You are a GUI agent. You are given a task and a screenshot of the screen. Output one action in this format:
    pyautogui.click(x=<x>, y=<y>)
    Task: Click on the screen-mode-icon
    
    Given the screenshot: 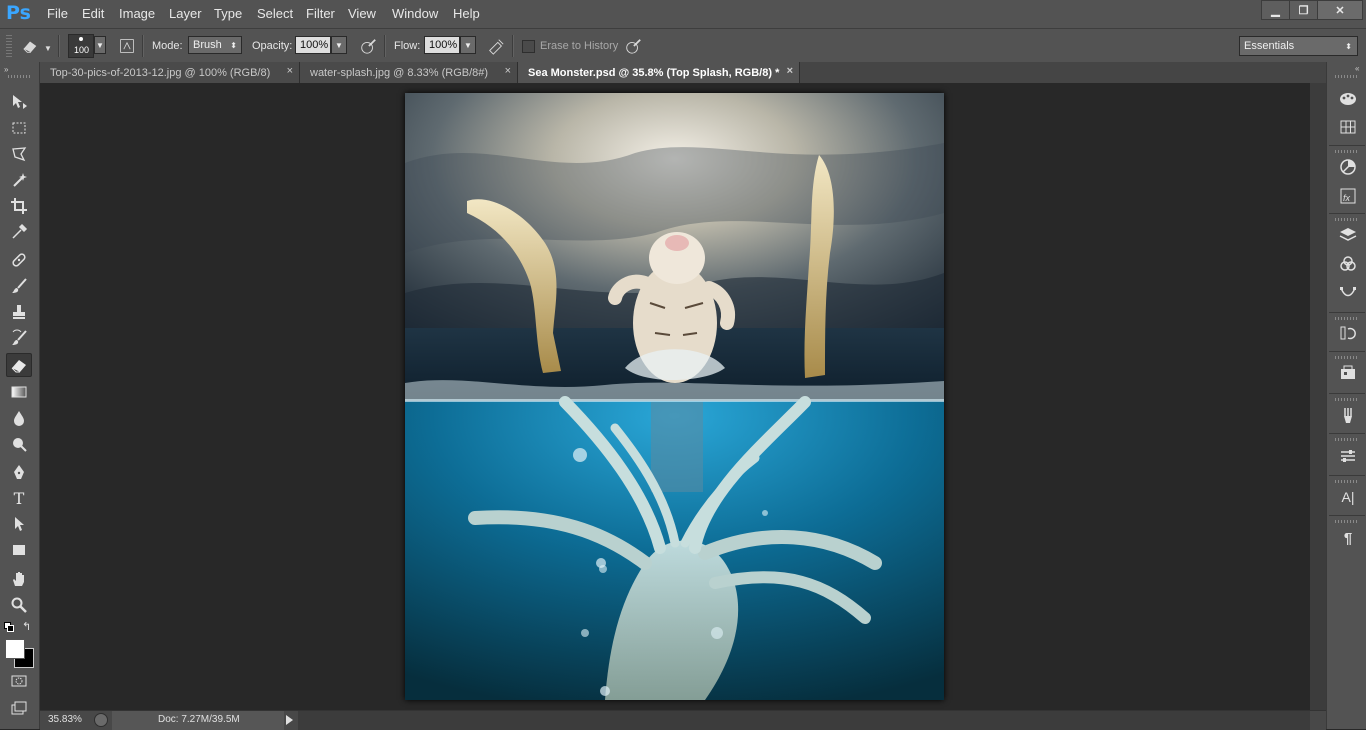 What is the action you would take?
    pyautogui.click(x=19, y=708)
    